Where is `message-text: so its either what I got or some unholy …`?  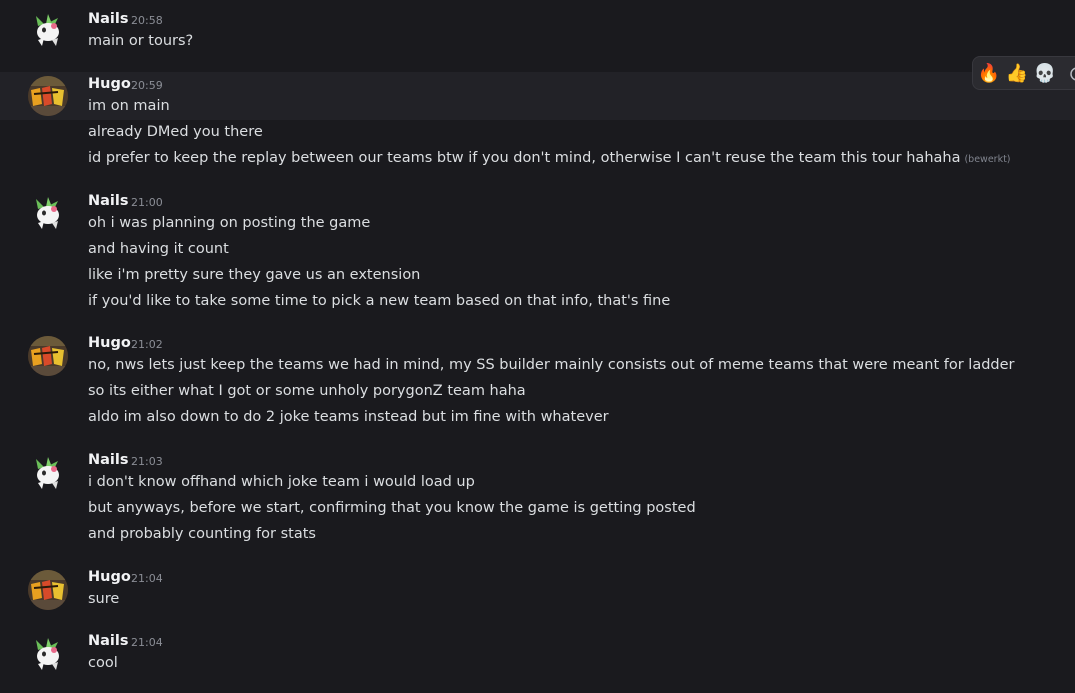 message-text: so its either what I got or some unholy … is located at coordinates (307, 391).